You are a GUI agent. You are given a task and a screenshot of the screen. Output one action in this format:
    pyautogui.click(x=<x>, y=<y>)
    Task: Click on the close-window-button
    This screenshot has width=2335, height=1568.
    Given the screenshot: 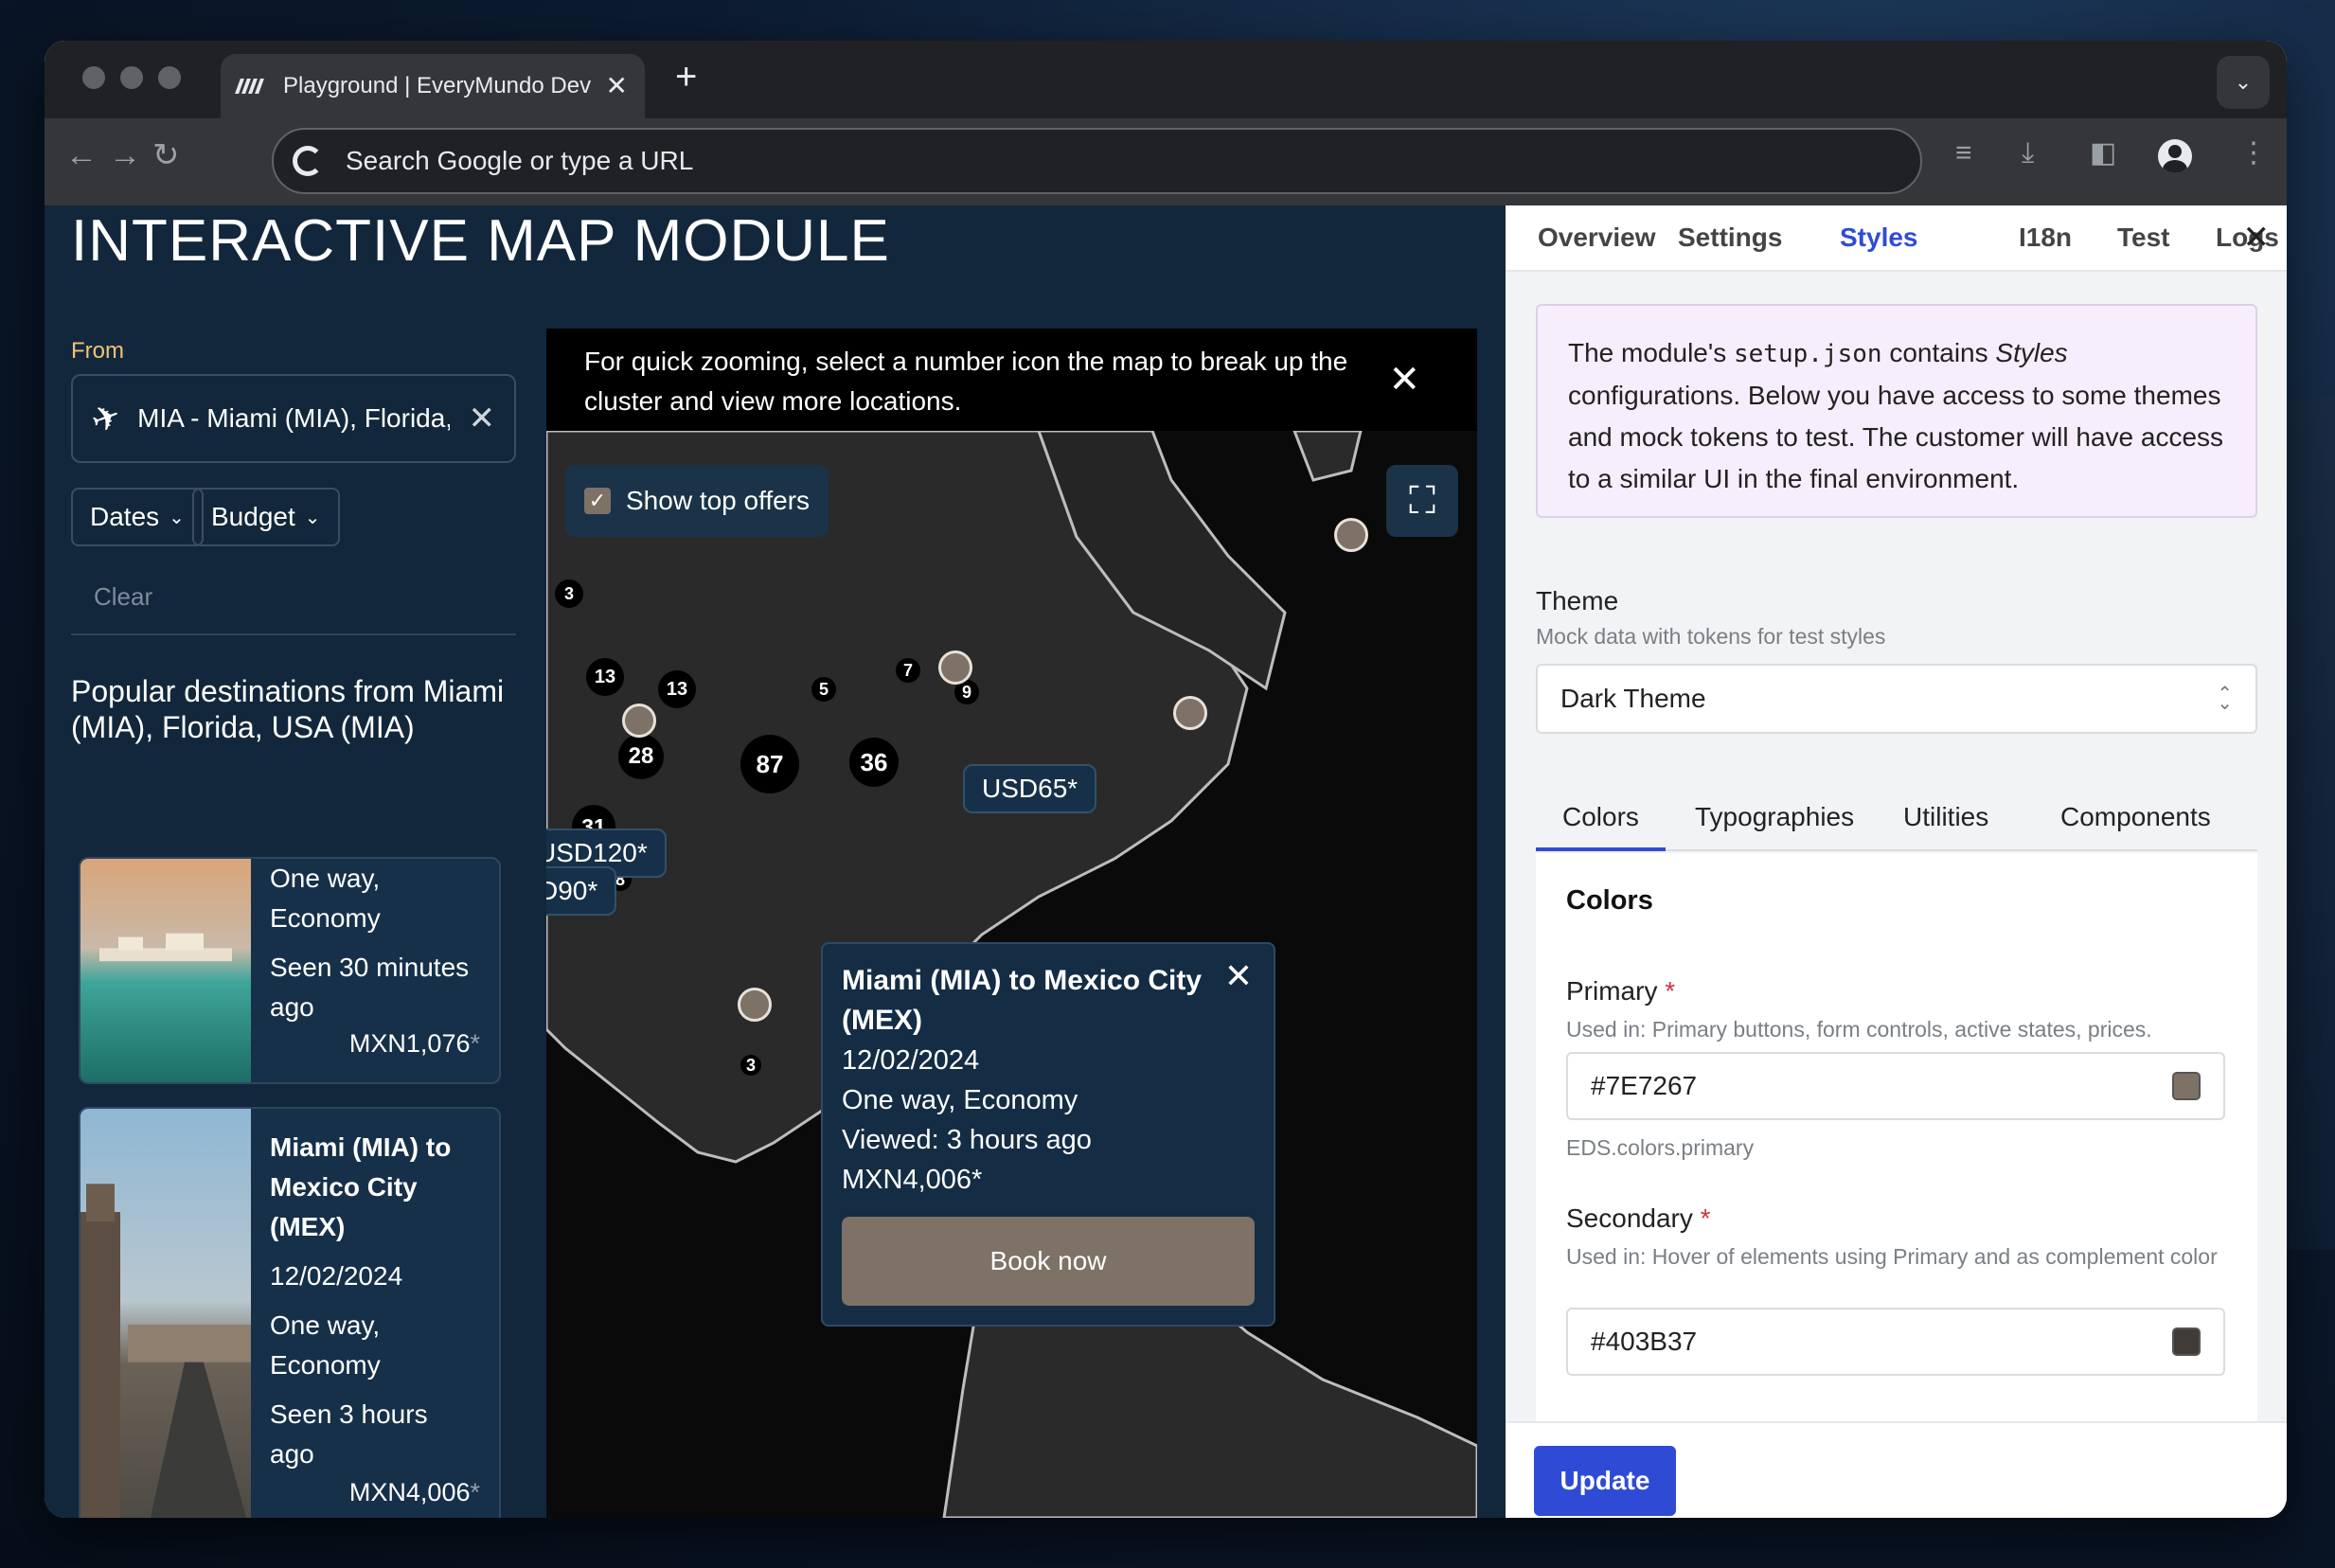 What is the action you would take?
    pyautogui.click(x=93, y=77)
    